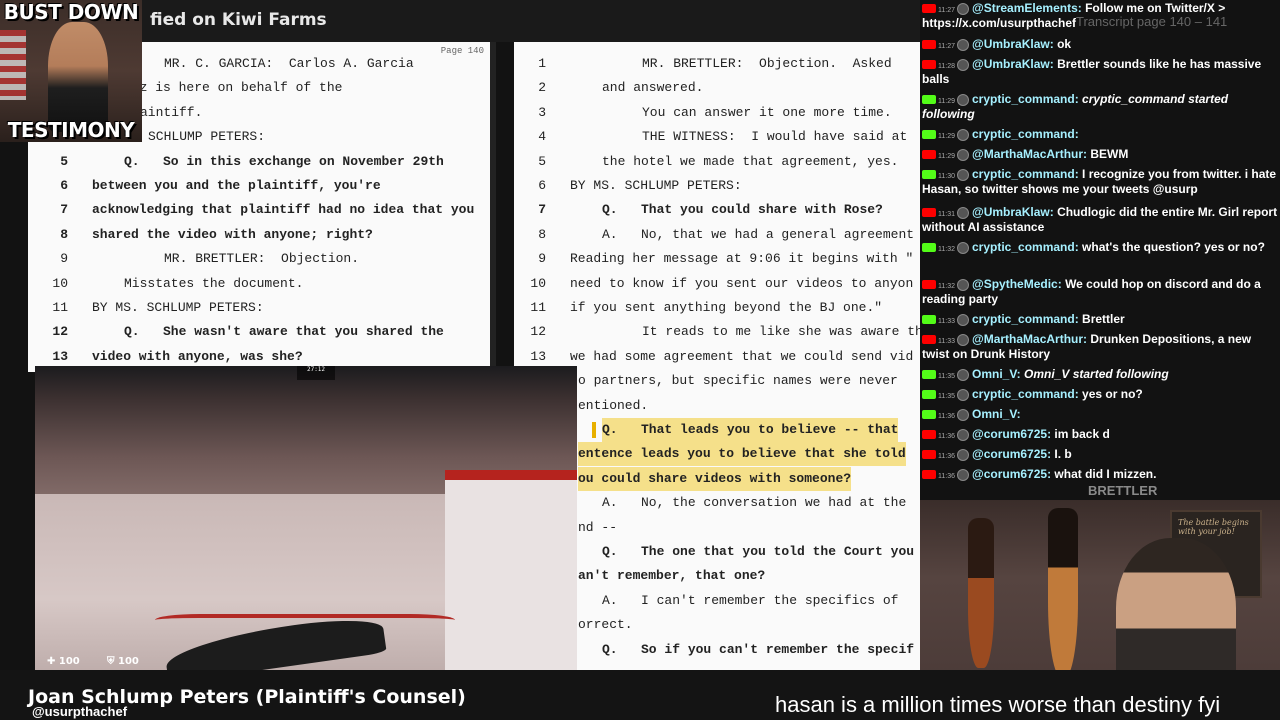  I want to click on chat-message-text: yes or no?, so click(1112, 394).